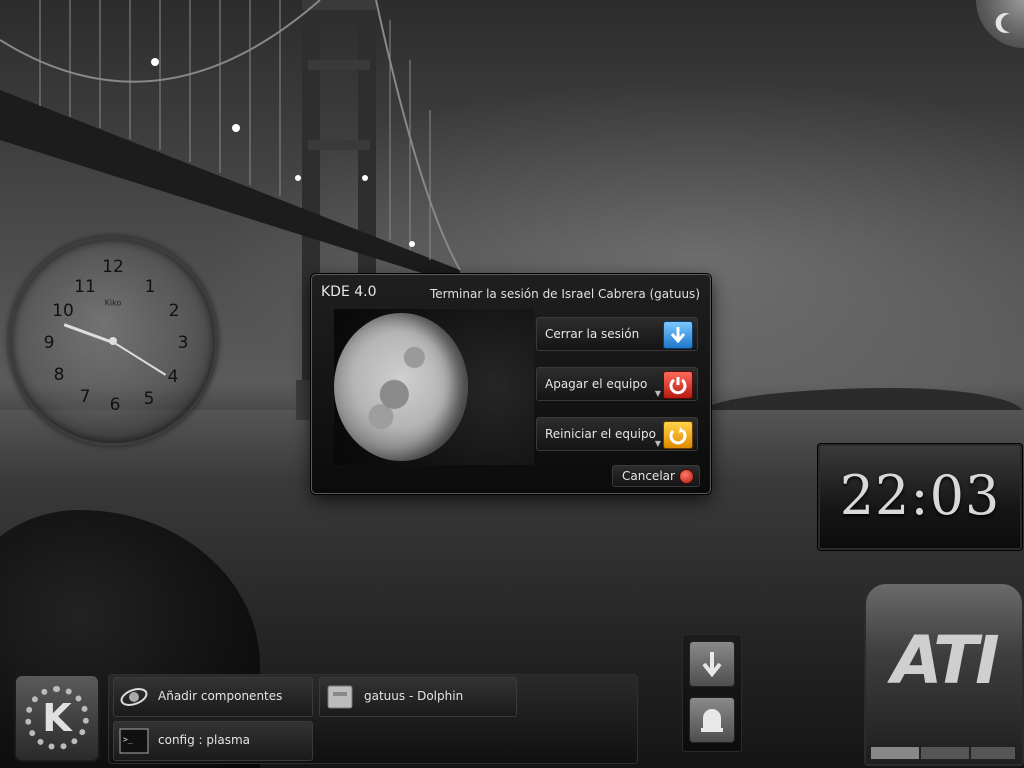 The width and height of the screenshot is (1024, 768). What do you see at coordinates (115, 405) in the screenshot?
I see `clock-number: 6` at bounding box center [115, 405].